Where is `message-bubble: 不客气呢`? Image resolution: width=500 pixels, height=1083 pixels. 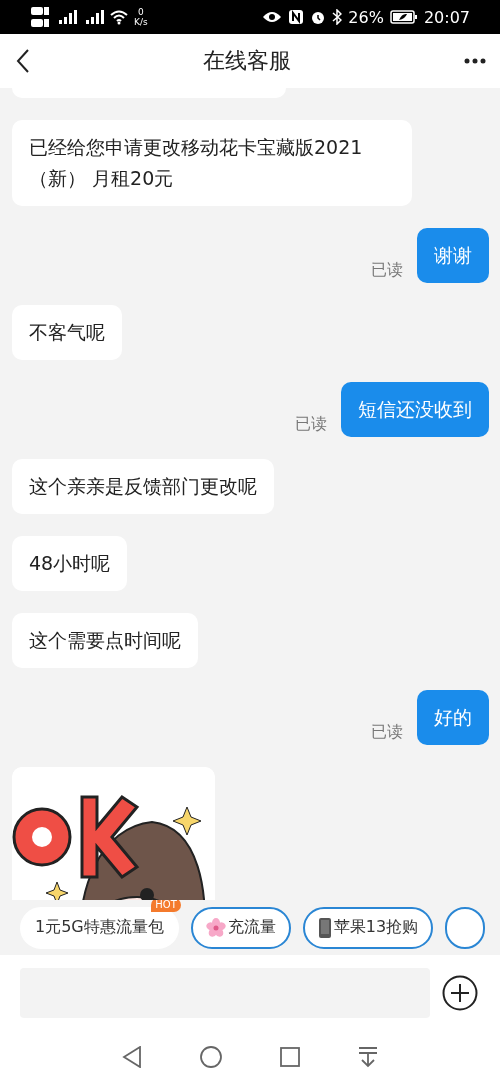 message-bubble: 不客气呢 is located at coordinates (67, 332).